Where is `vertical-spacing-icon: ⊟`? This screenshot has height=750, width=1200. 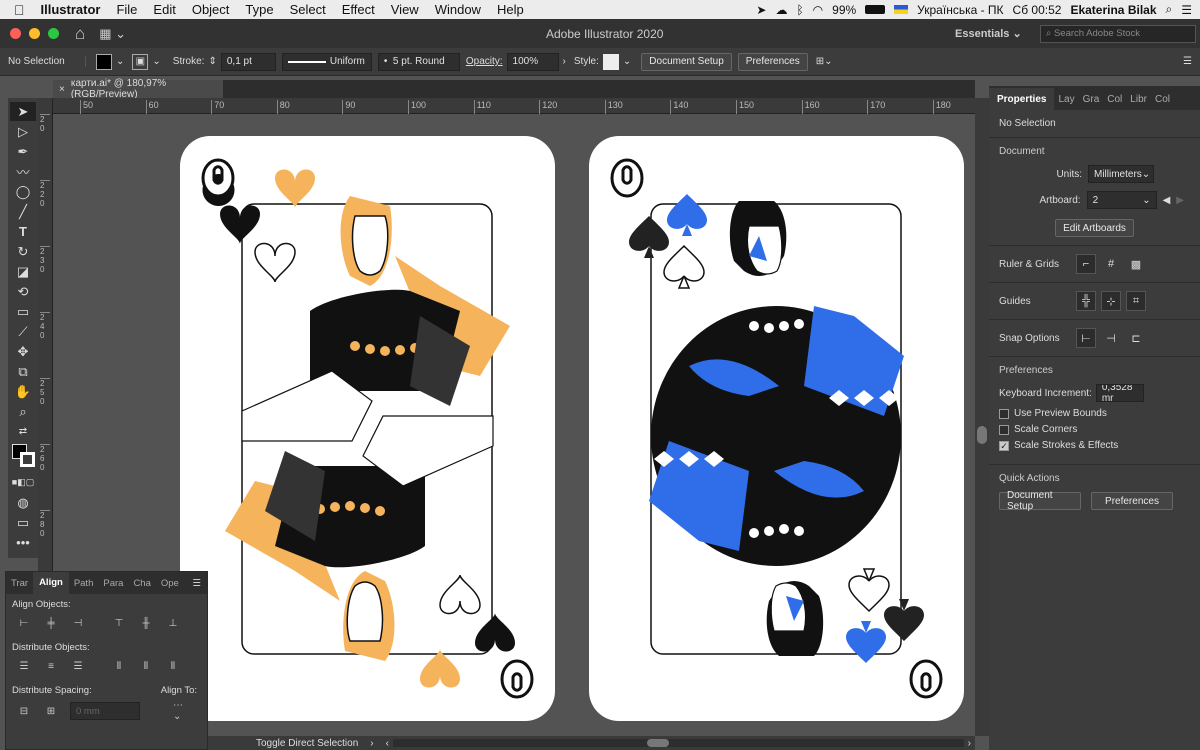 vertical-spacing-icon: ⊟ is located at coordinates (24, 711).